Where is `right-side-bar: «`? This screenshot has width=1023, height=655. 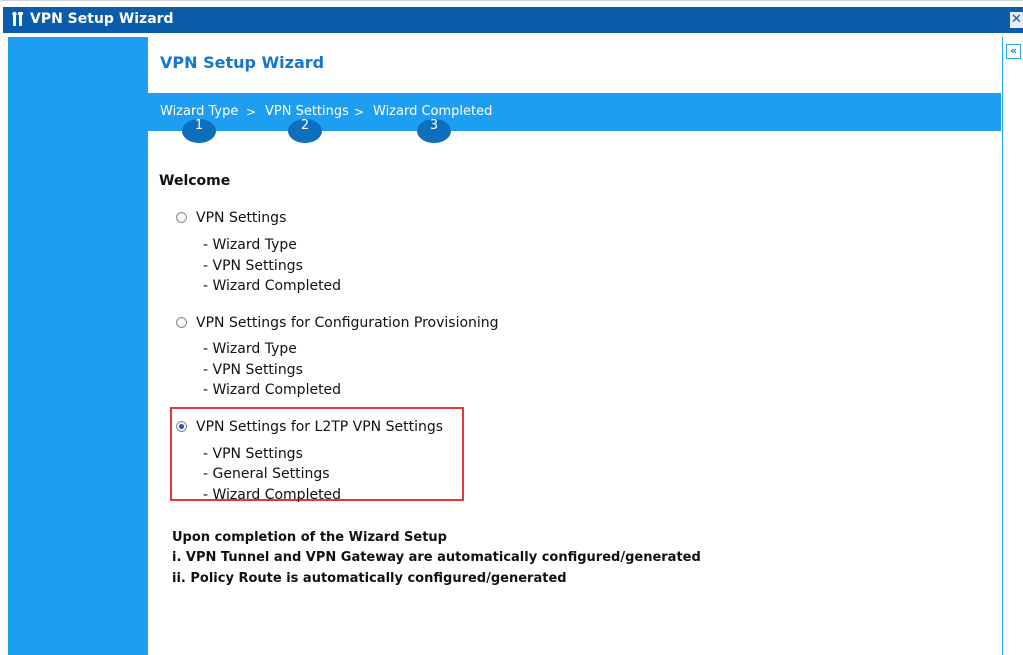 right-side-bar: « is located at coordinates (1012, 346).